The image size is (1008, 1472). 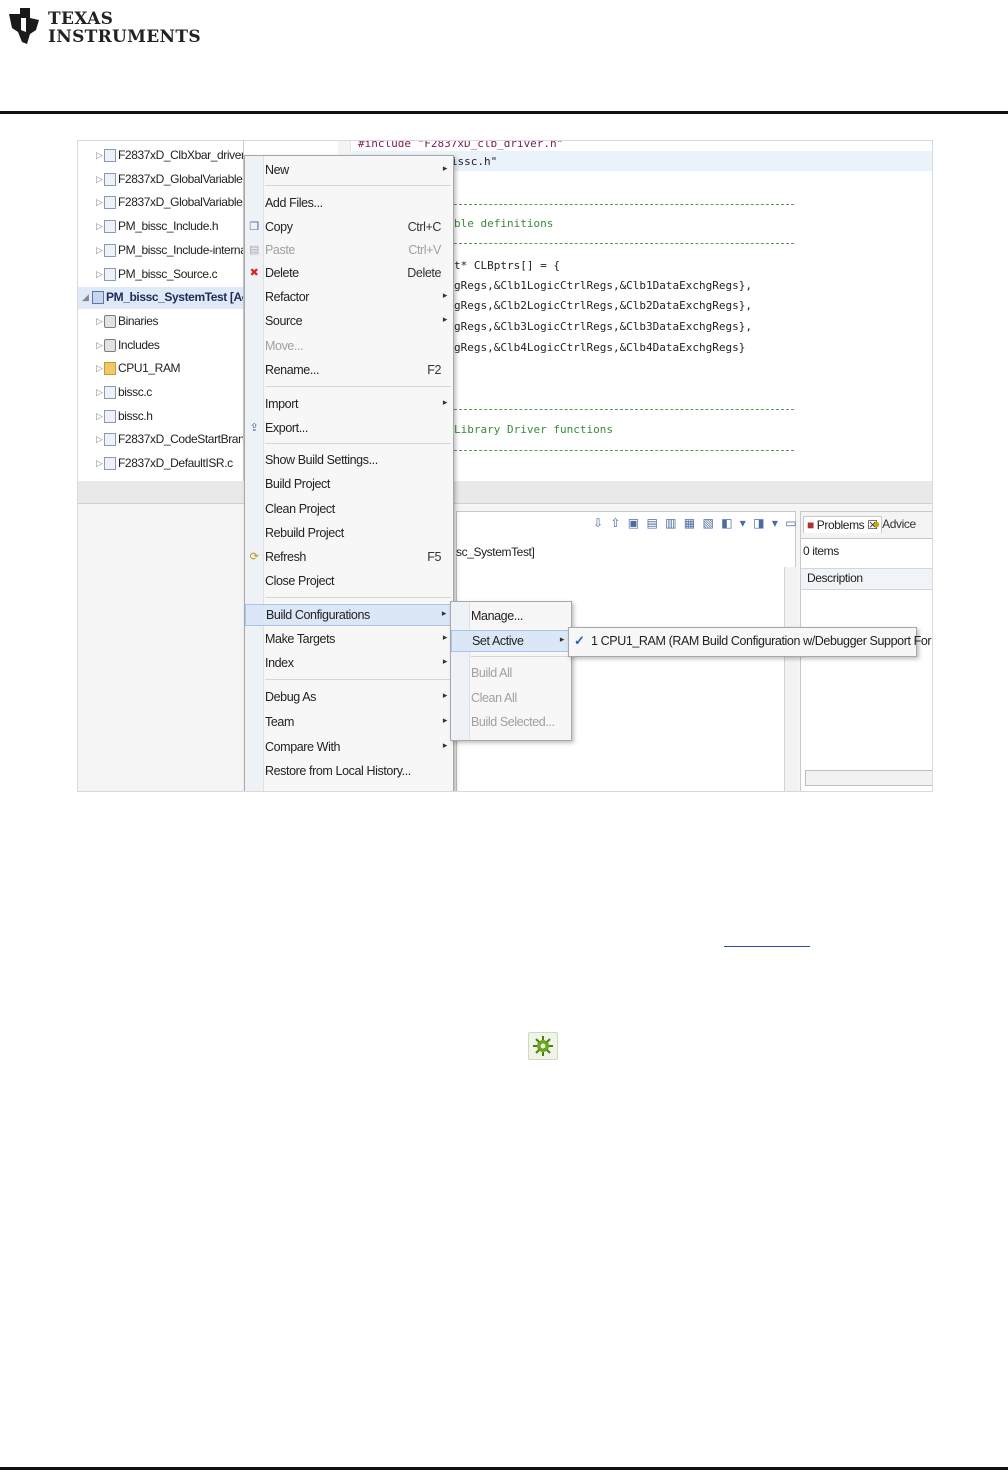 I want to click on c-file-icon, so click(x=110, y=392).